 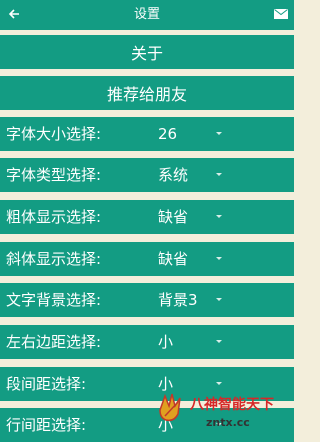 I want to click on watermark-text: 八神智能天下, so click(x=232, y=405).